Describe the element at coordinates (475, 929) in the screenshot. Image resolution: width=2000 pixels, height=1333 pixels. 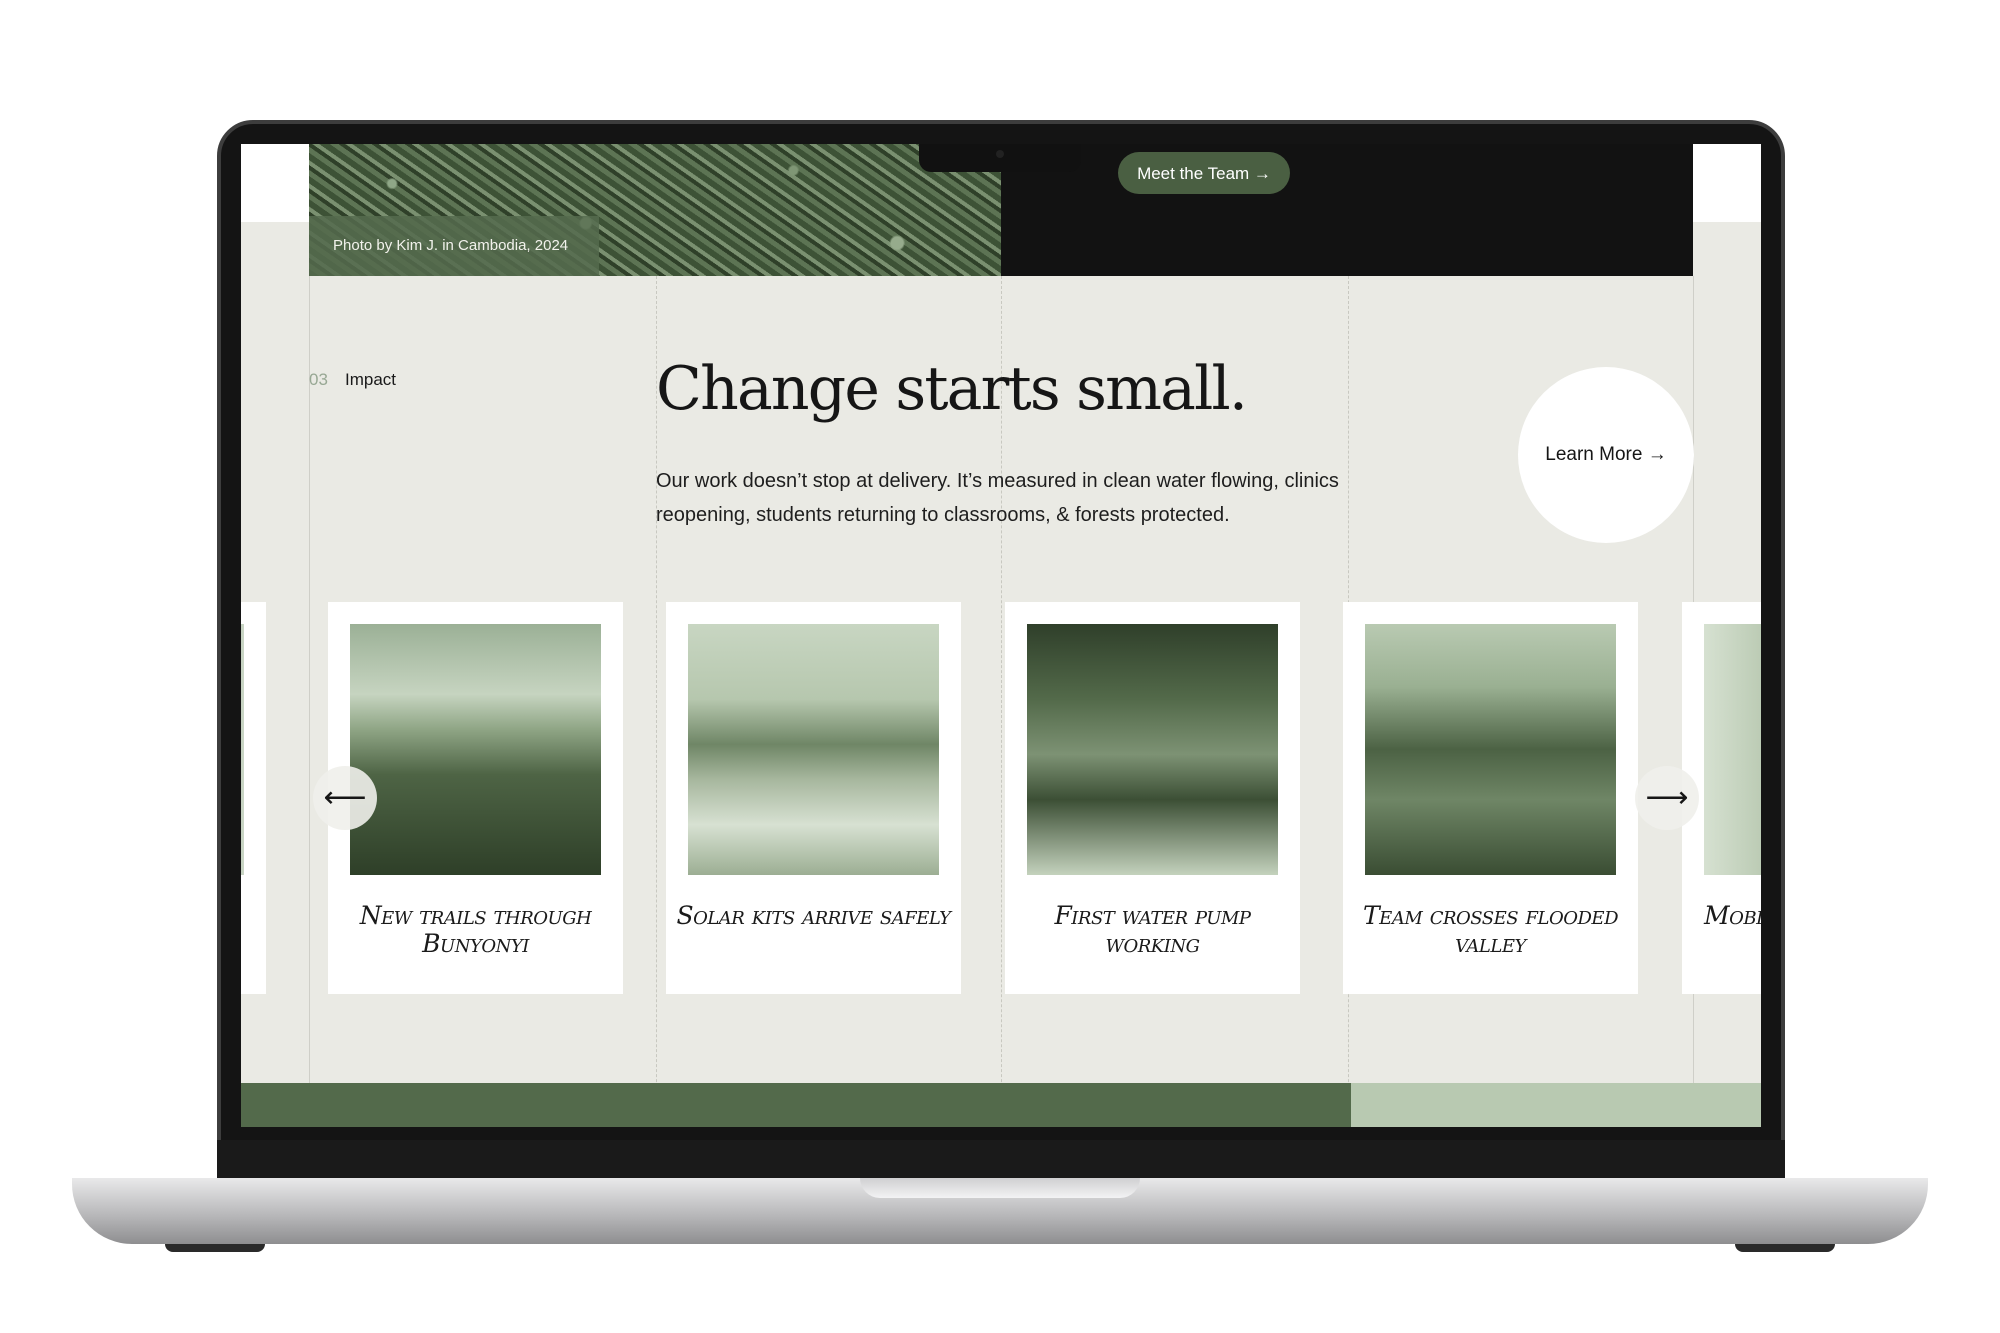
I see `card-caption: New trails through Bunyonyi` at that location.